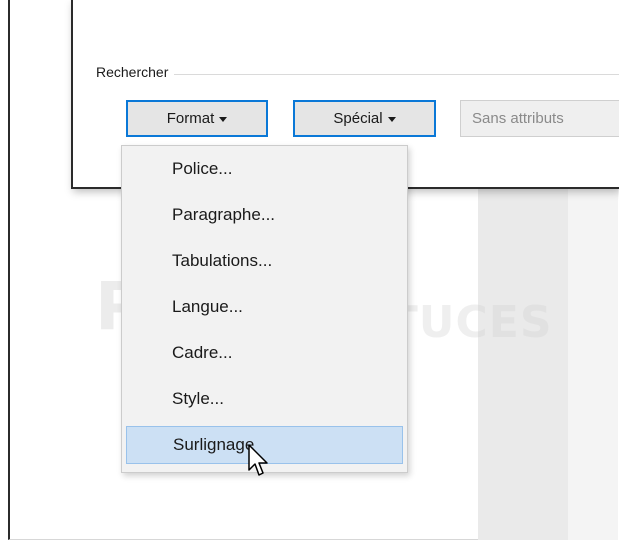 The image size is (619, 547). I want to click on mouse-pointer-icon, so click(258, 460).